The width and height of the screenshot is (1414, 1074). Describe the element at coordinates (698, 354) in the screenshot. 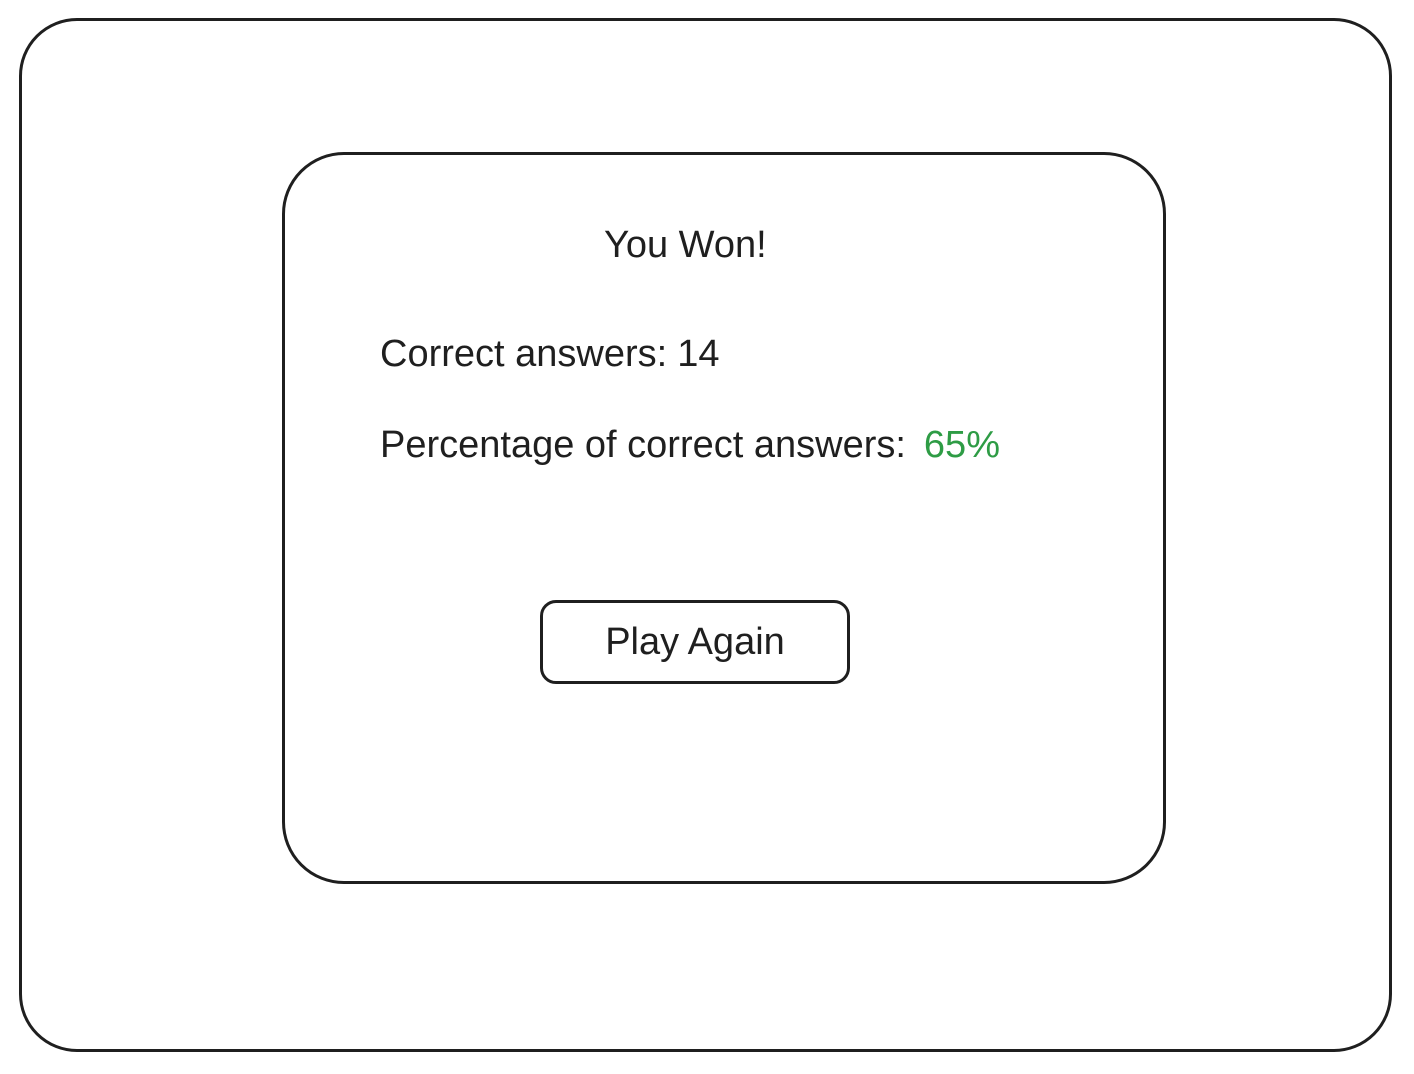

I see `correct-answers-value: 14` at that location.